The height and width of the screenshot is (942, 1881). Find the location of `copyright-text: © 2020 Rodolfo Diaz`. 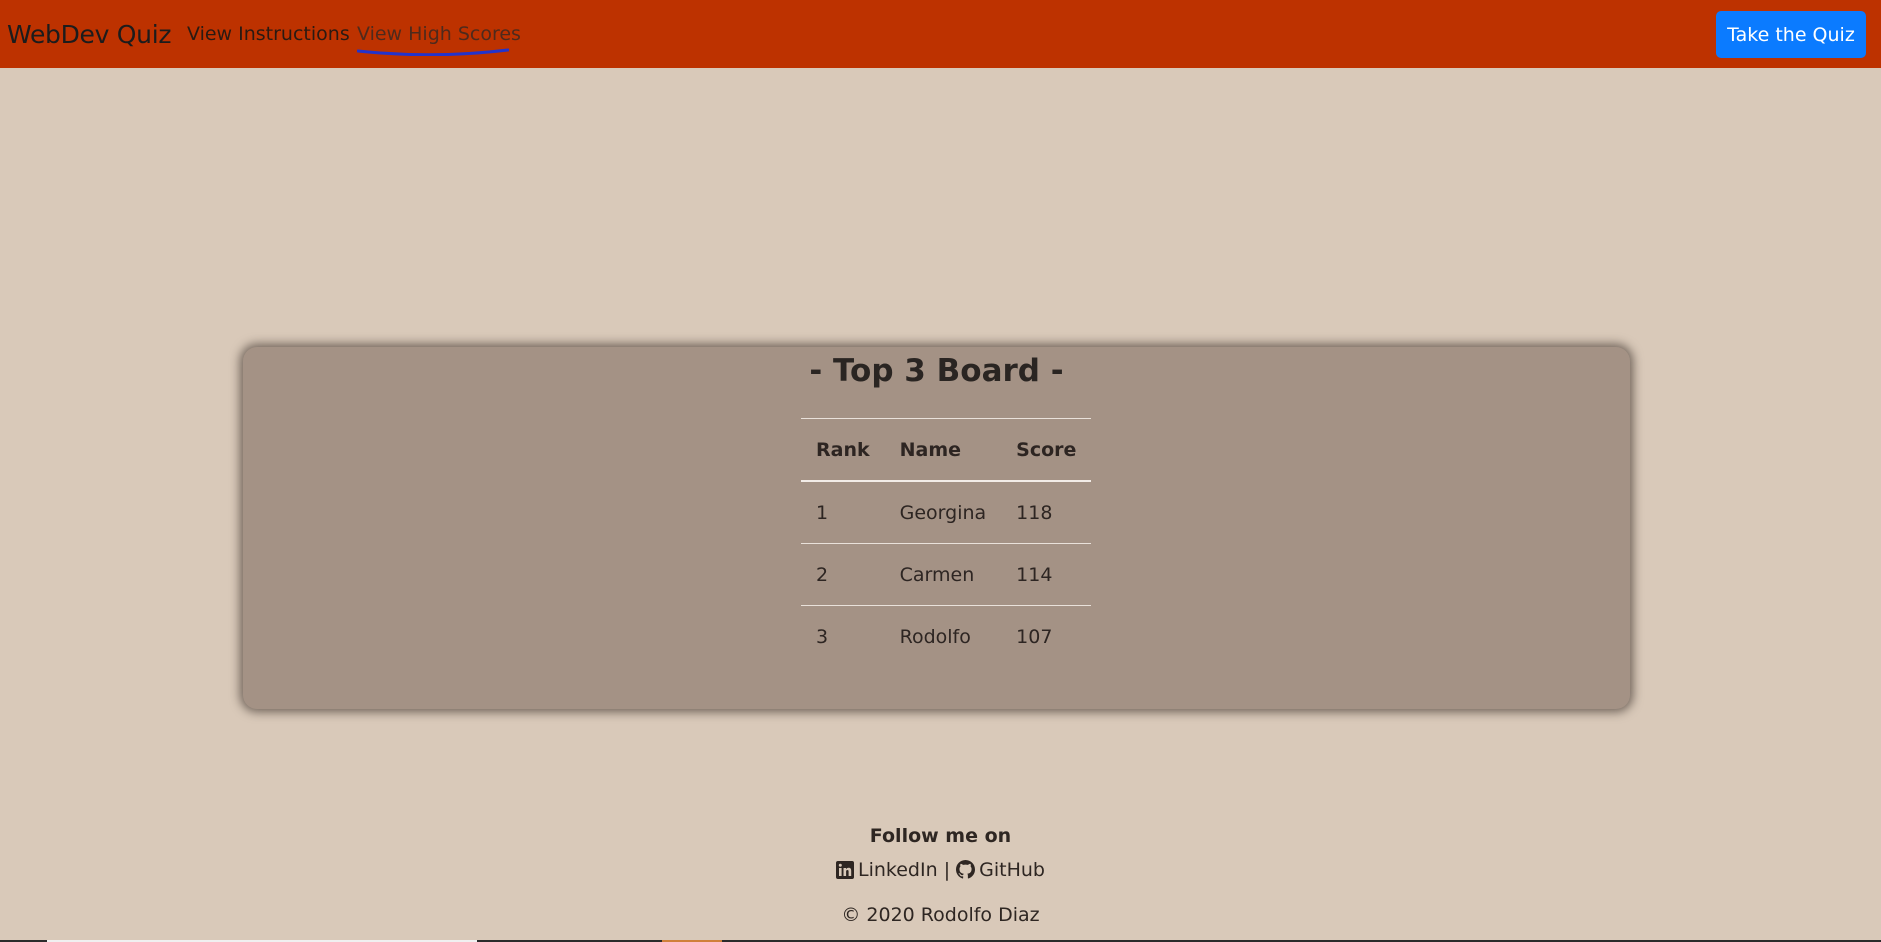

copyright-text: © 2020 Rodolfo Diaz is located at coordinates (940, 915).